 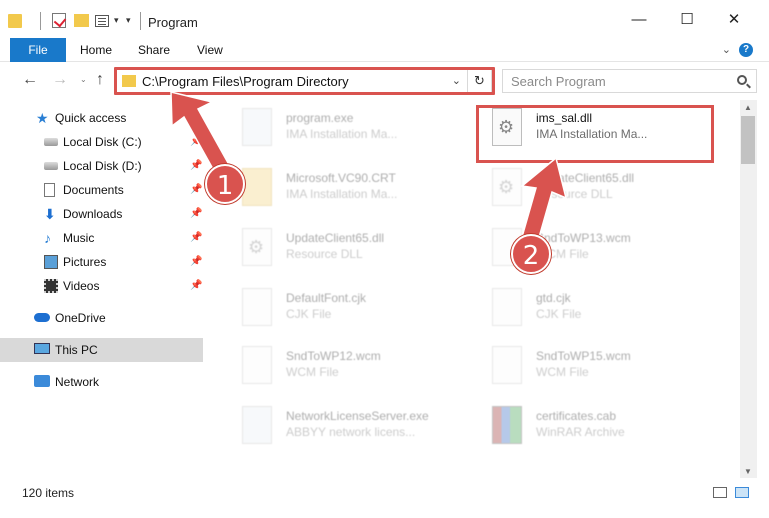 What do you see at coordinates (748, 140) in the screenshot?
I see `scrollbar-thumb` at bounding box center [748, 140].